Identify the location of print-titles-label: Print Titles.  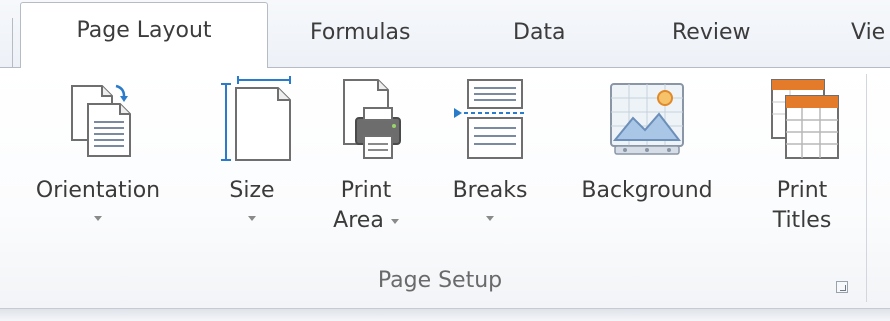
(802, 206).